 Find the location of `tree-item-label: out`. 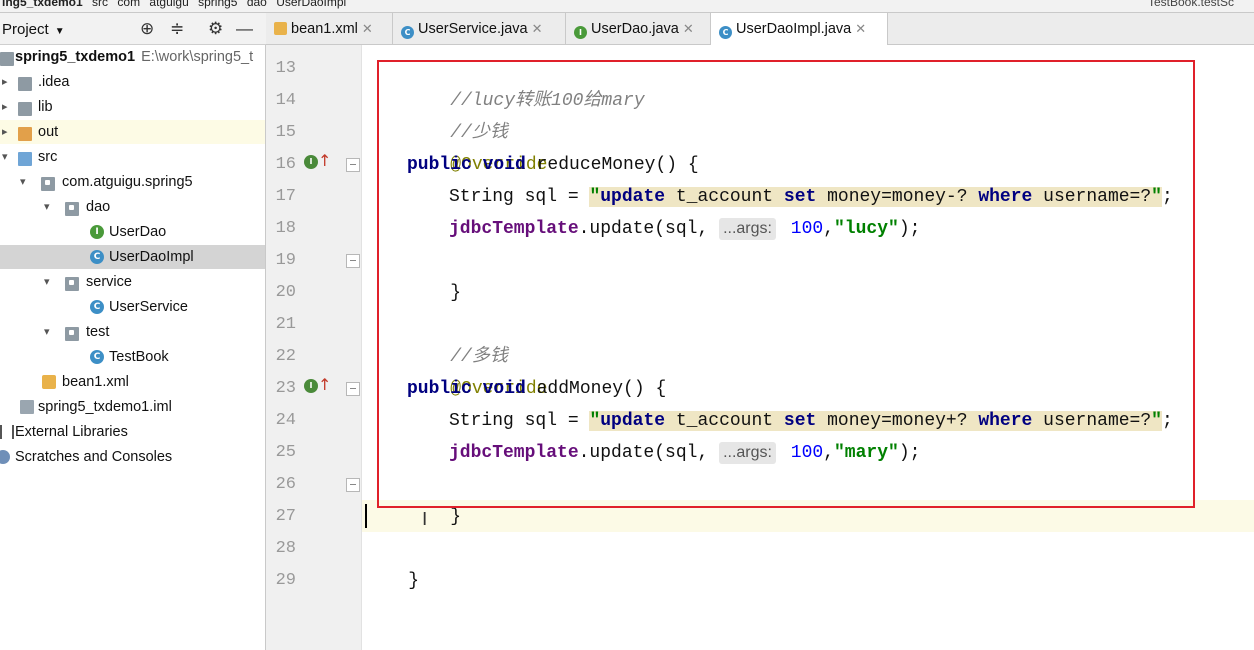

tree-item-label: out is located at coordinates (48, 132).